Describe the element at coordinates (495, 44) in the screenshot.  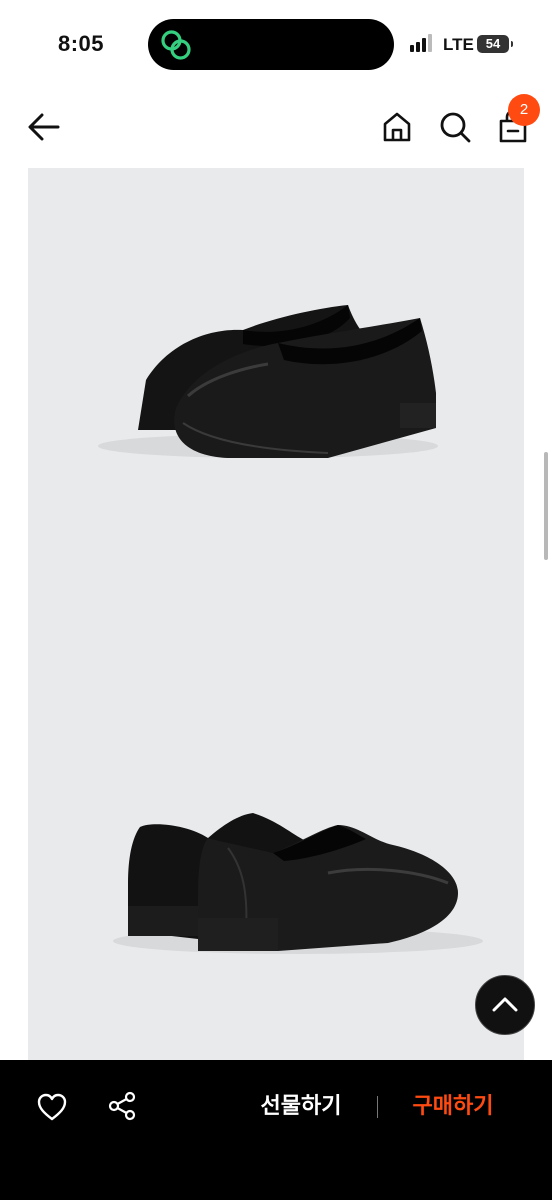
I see `battery-indicator: 54` at that location.